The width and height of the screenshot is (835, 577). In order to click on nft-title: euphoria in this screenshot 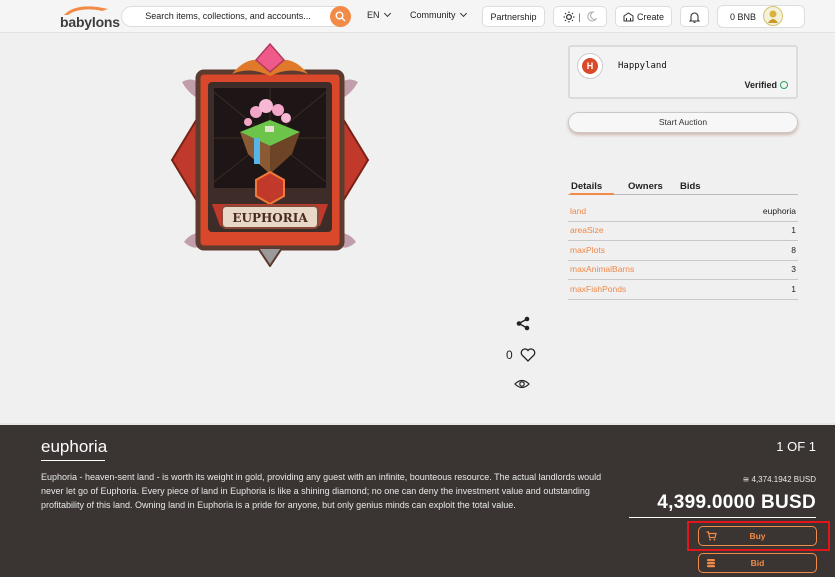, I will do `click(74, 446)`.